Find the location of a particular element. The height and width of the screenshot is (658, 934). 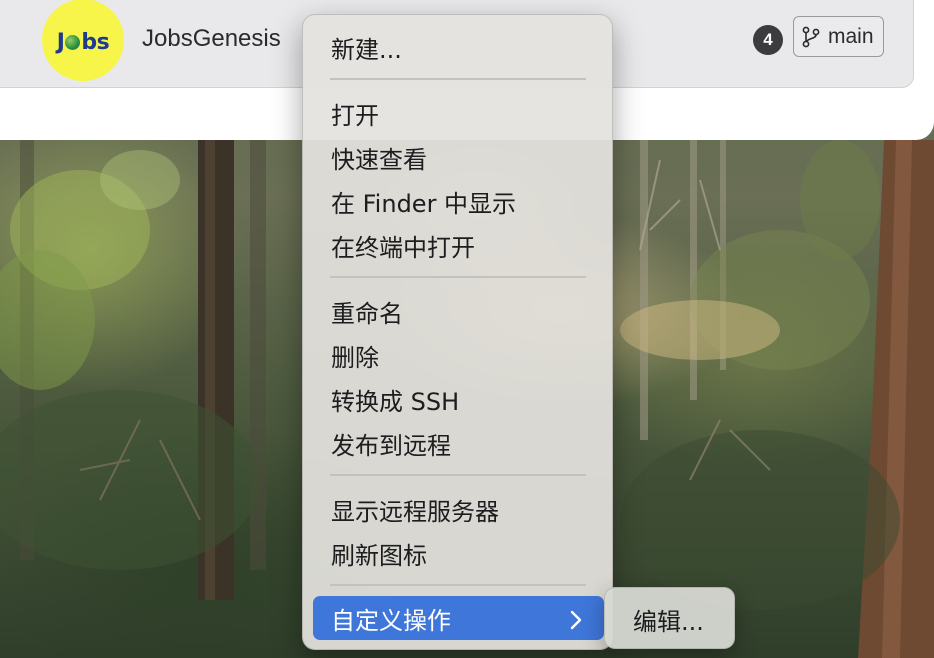

notification-count-badge: 4 is located at coordinates (768, 40).